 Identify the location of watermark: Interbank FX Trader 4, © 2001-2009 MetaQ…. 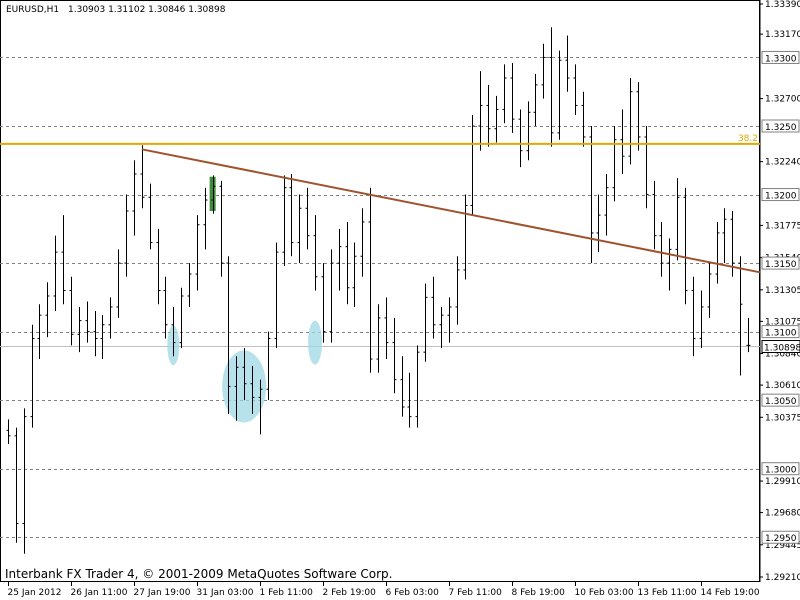
(199, 574).